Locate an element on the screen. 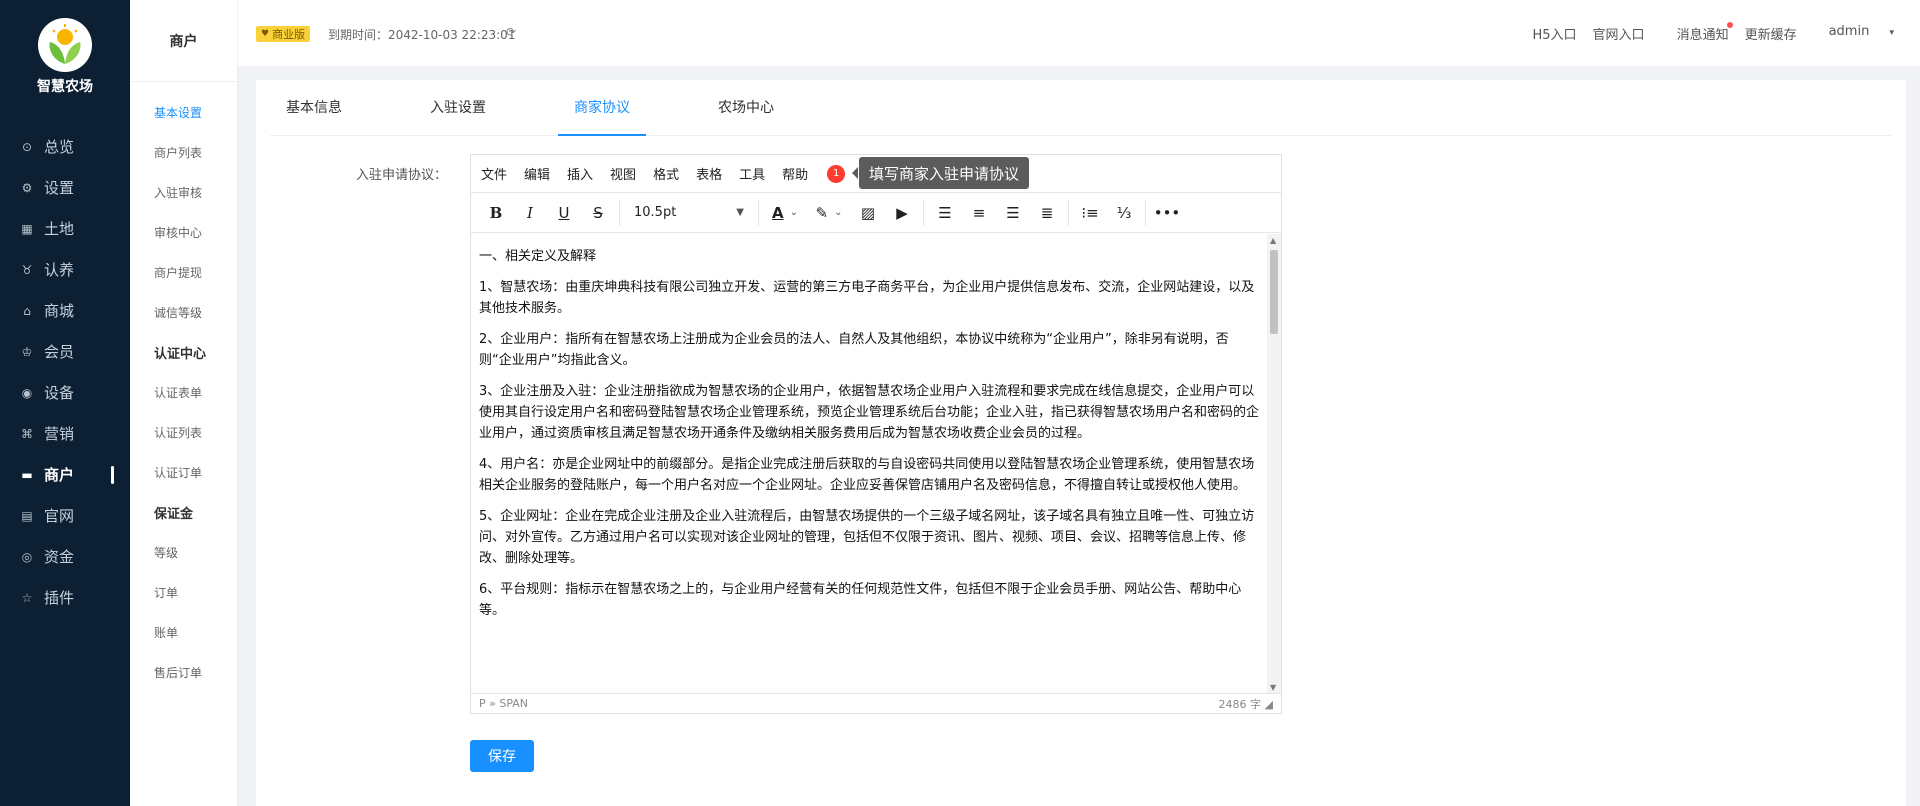 Image resolution: width=1920 pixels, height=806 pixels. sub-menu-item: 订单 is located at coordinates (195, 592).